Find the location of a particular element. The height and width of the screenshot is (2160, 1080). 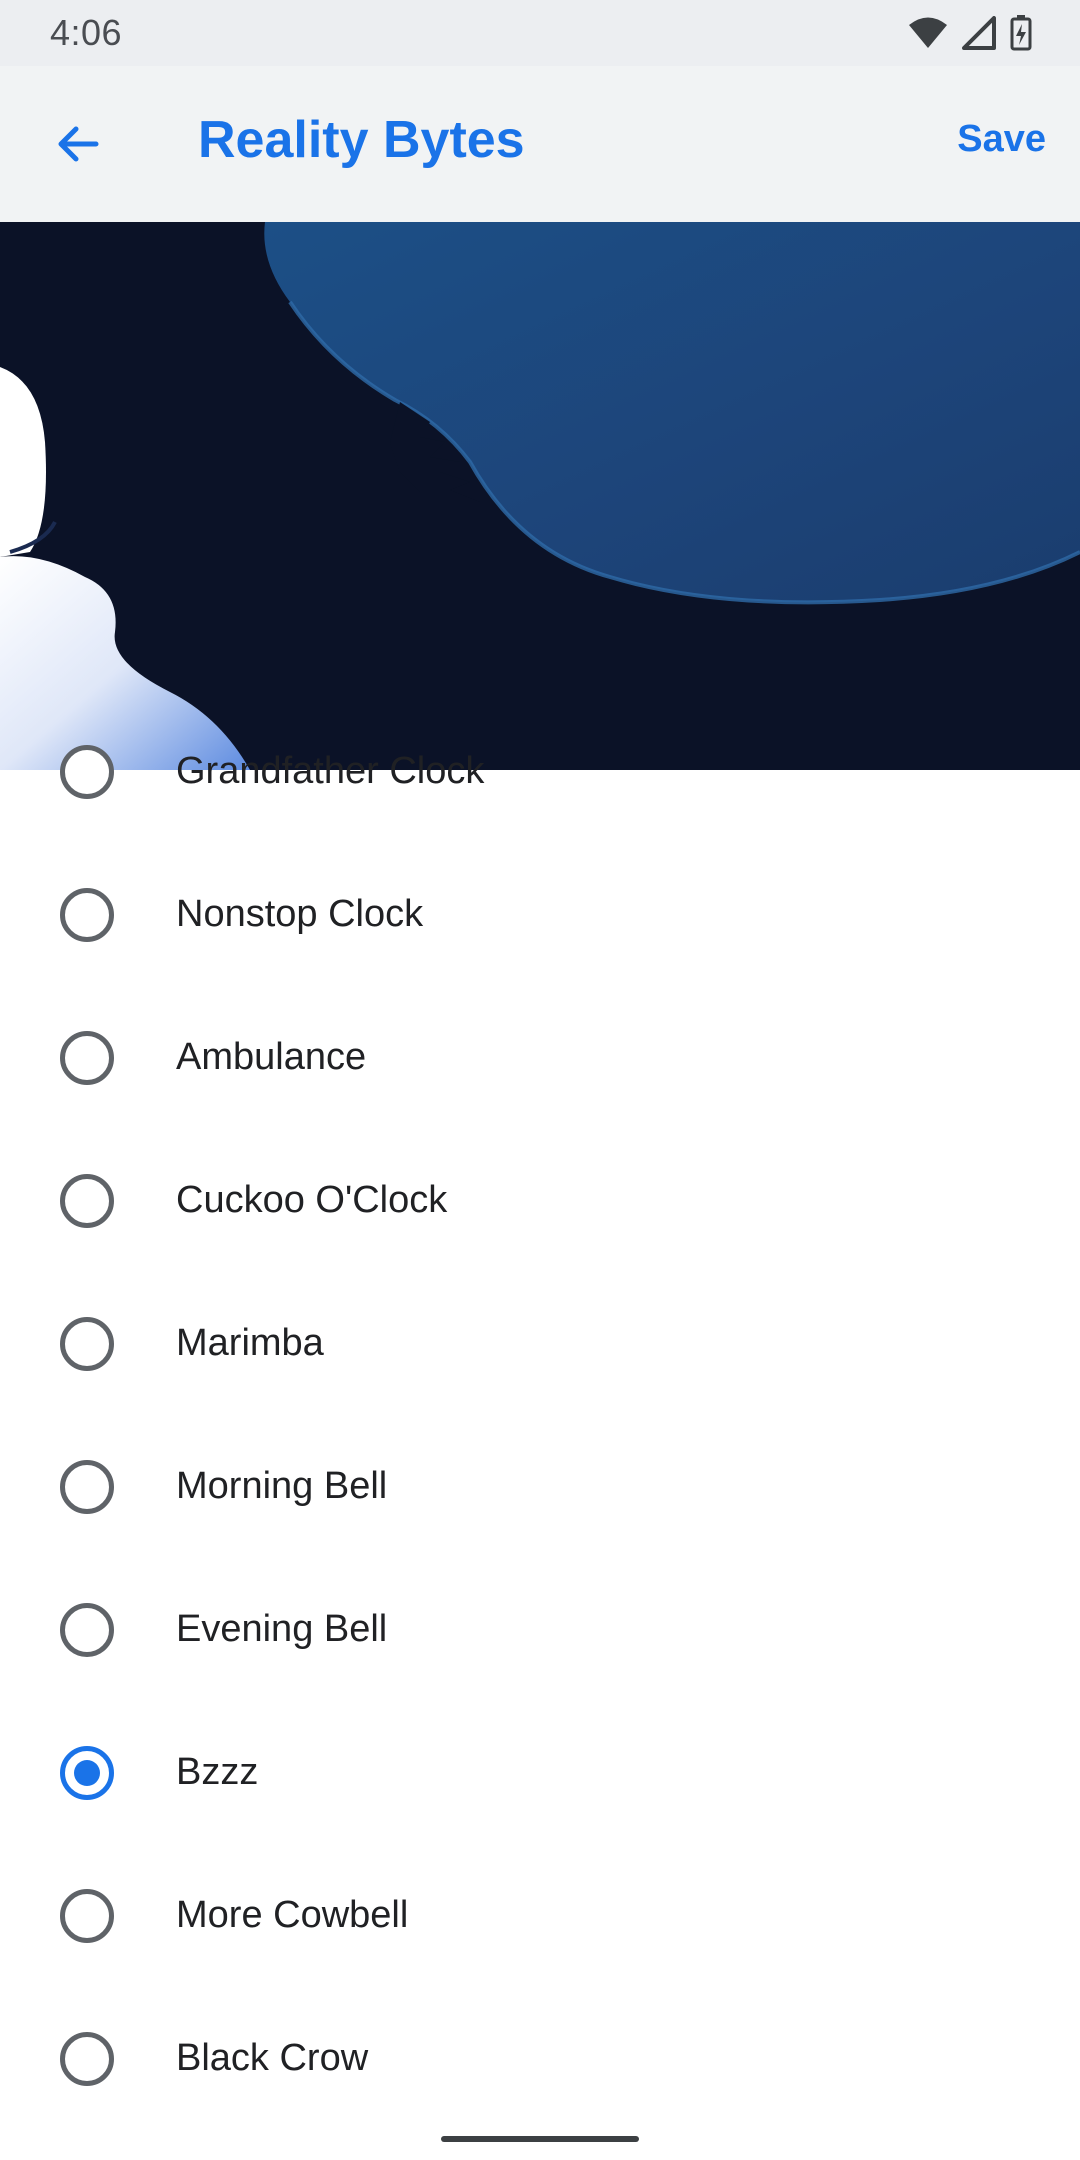

list-item: Marimba is located at coordinates (540, 1343).